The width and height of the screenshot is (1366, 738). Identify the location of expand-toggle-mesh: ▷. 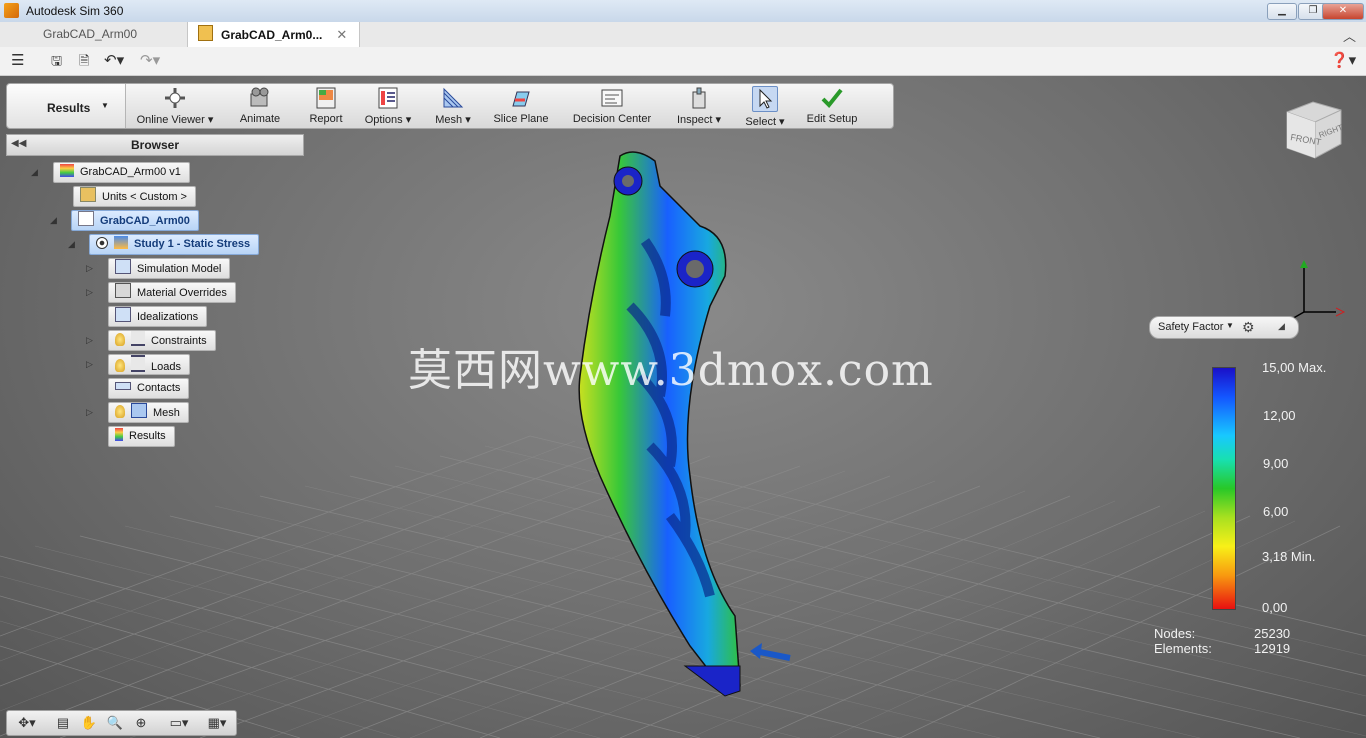
(89, 412).